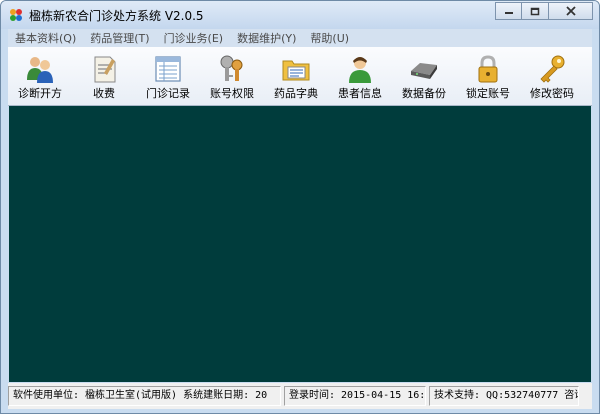  Describe the element at coordinates (232, 93) in the screenshot. I see `permissions-label: 账号权限` at that location.